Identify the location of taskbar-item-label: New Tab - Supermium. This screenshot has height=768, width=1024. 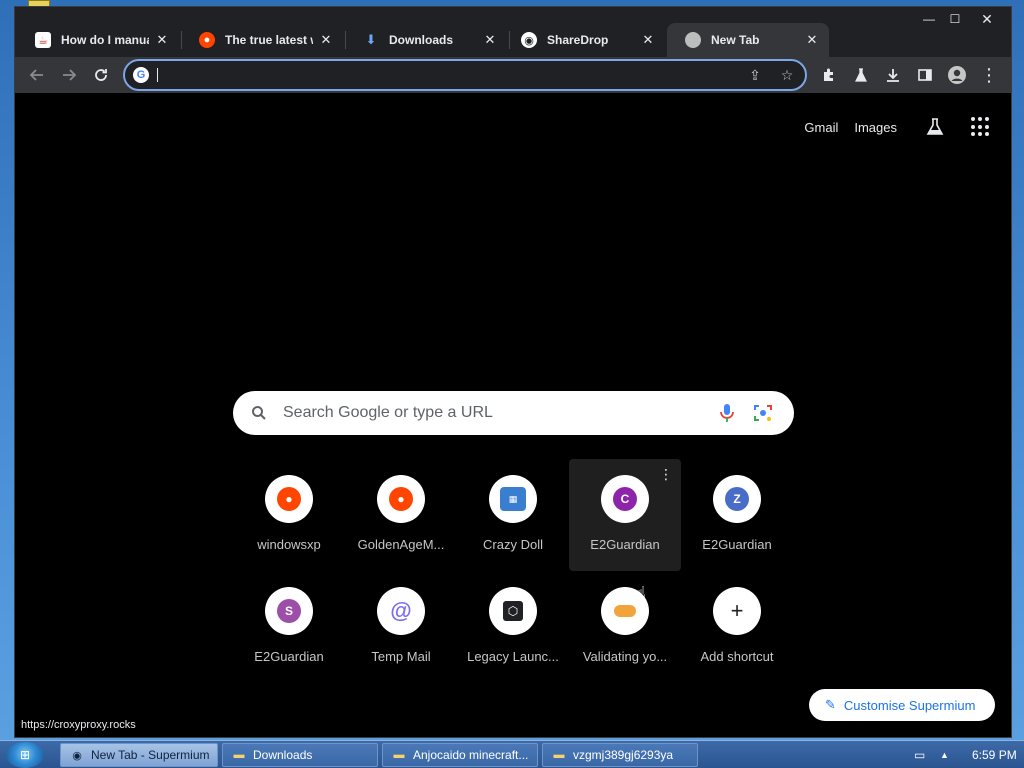
(150, 755).